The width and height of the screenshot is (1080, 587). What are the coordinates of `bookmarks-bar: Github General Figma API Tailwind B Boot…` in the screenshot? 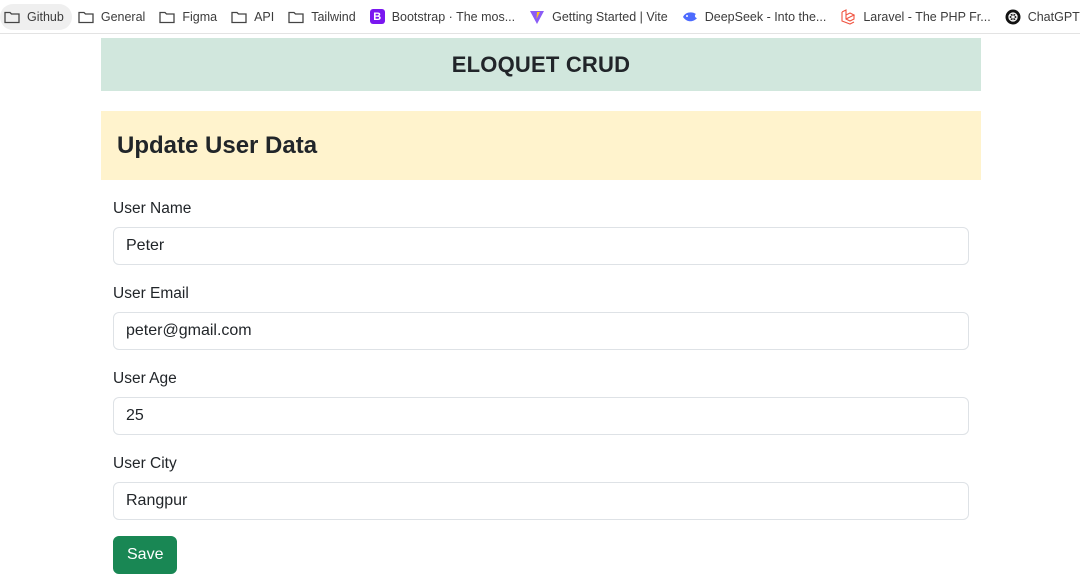 It's located at (540, 17).